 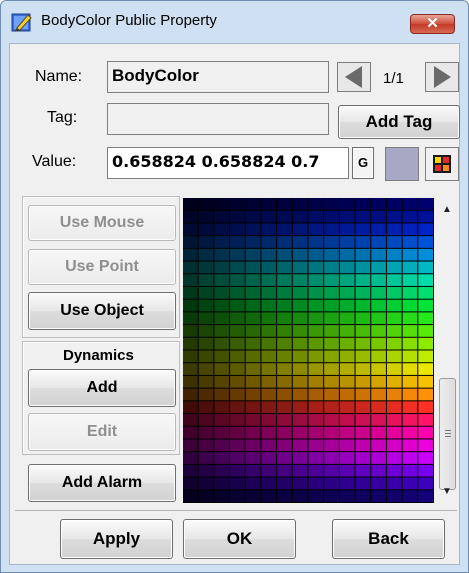 What do you see at coordinates (447, 434) in the screenshot?
I see `scroll-thumb` at bounding box center [447, 434].